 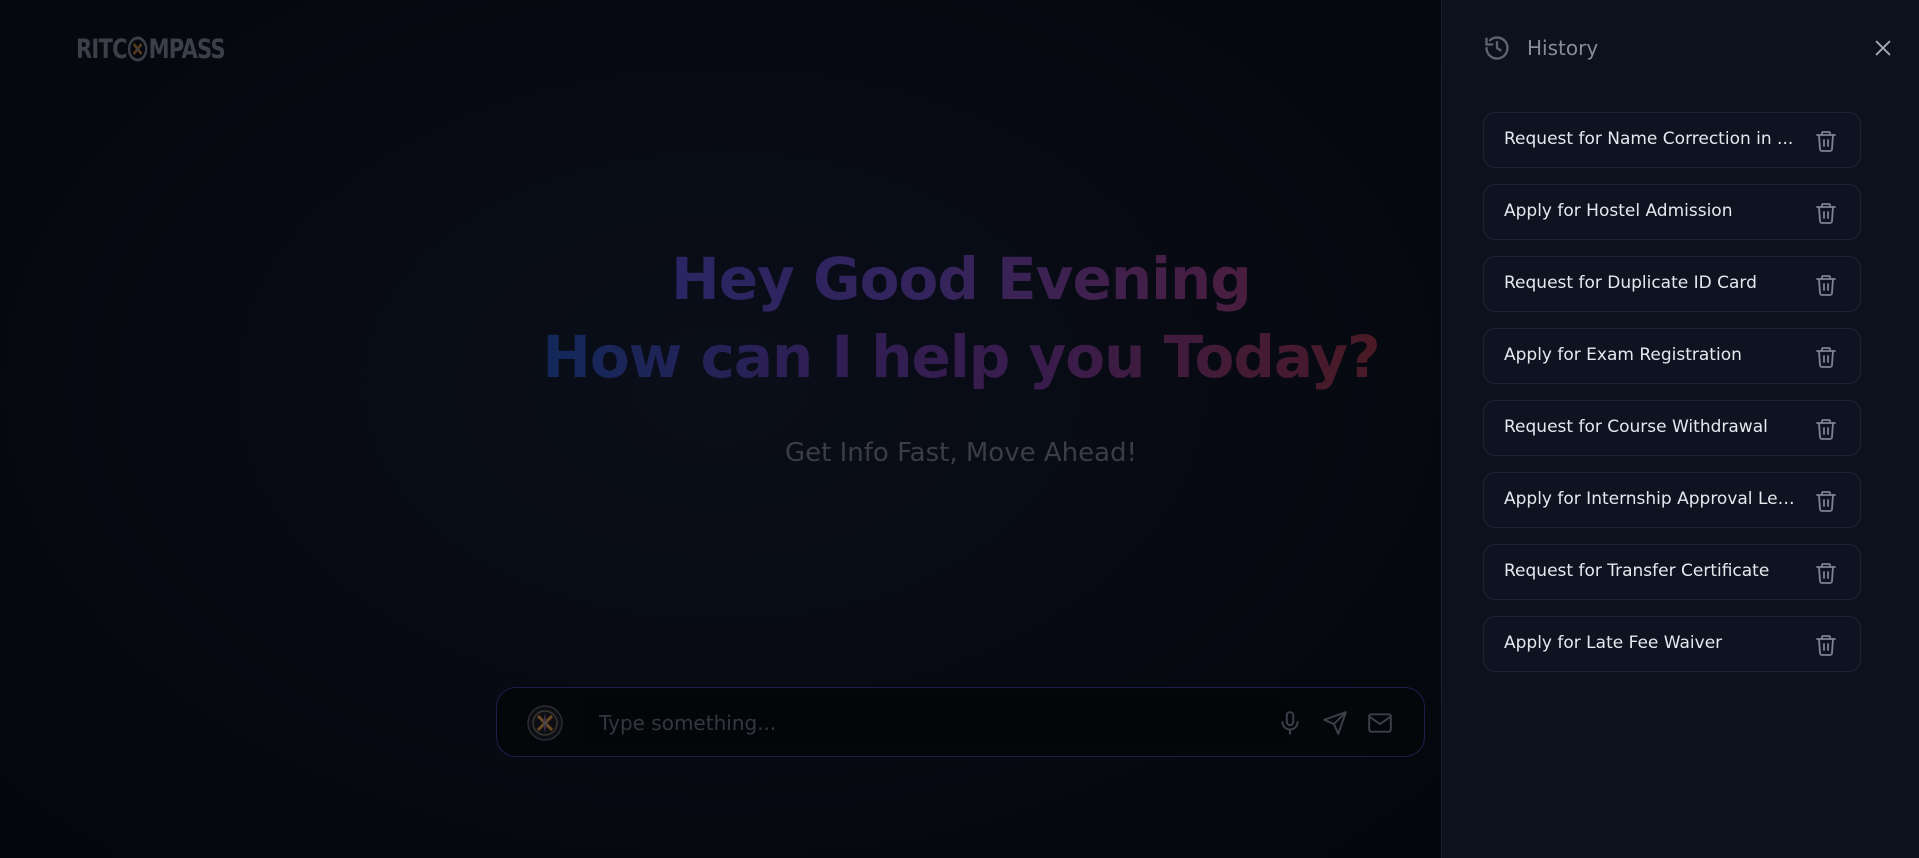 What do you see at coordinates (961, 357) in the screenshot?
I see `help-question-line: How can I help you Today?` at bounding box center [961, 357].